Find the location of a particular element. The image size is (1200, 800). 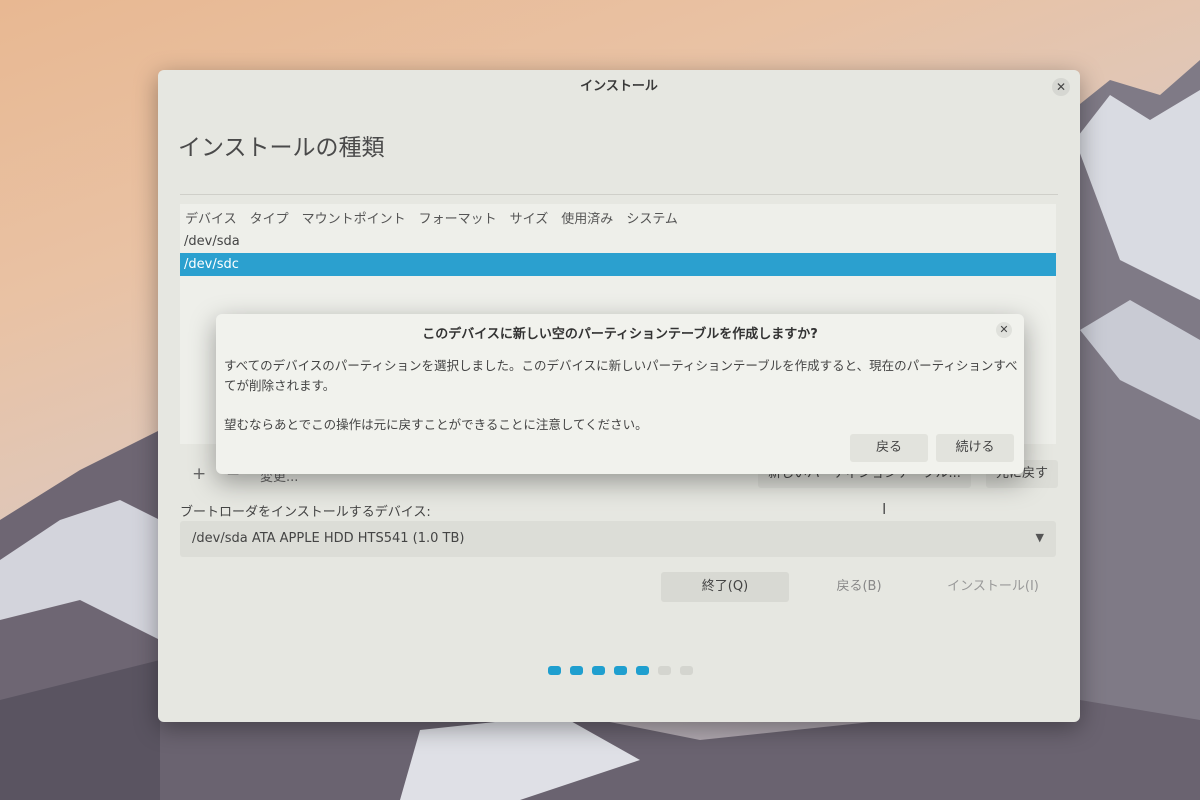

dialog-continue-button: 続ける is located at coordinates (975, 448).